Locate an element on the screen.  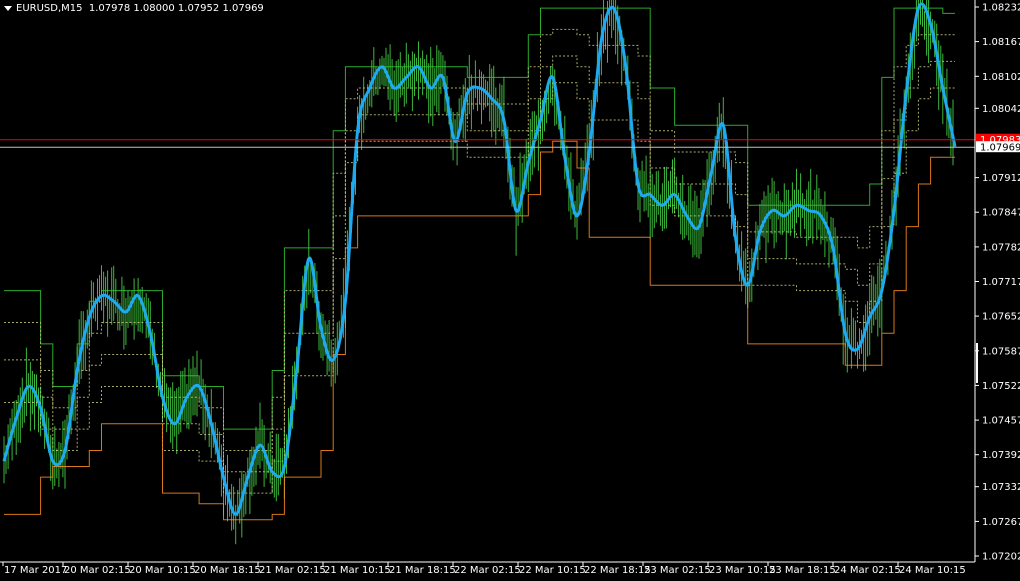
y-tick-label: 1.07587 is located at coordinates (1001, 351).